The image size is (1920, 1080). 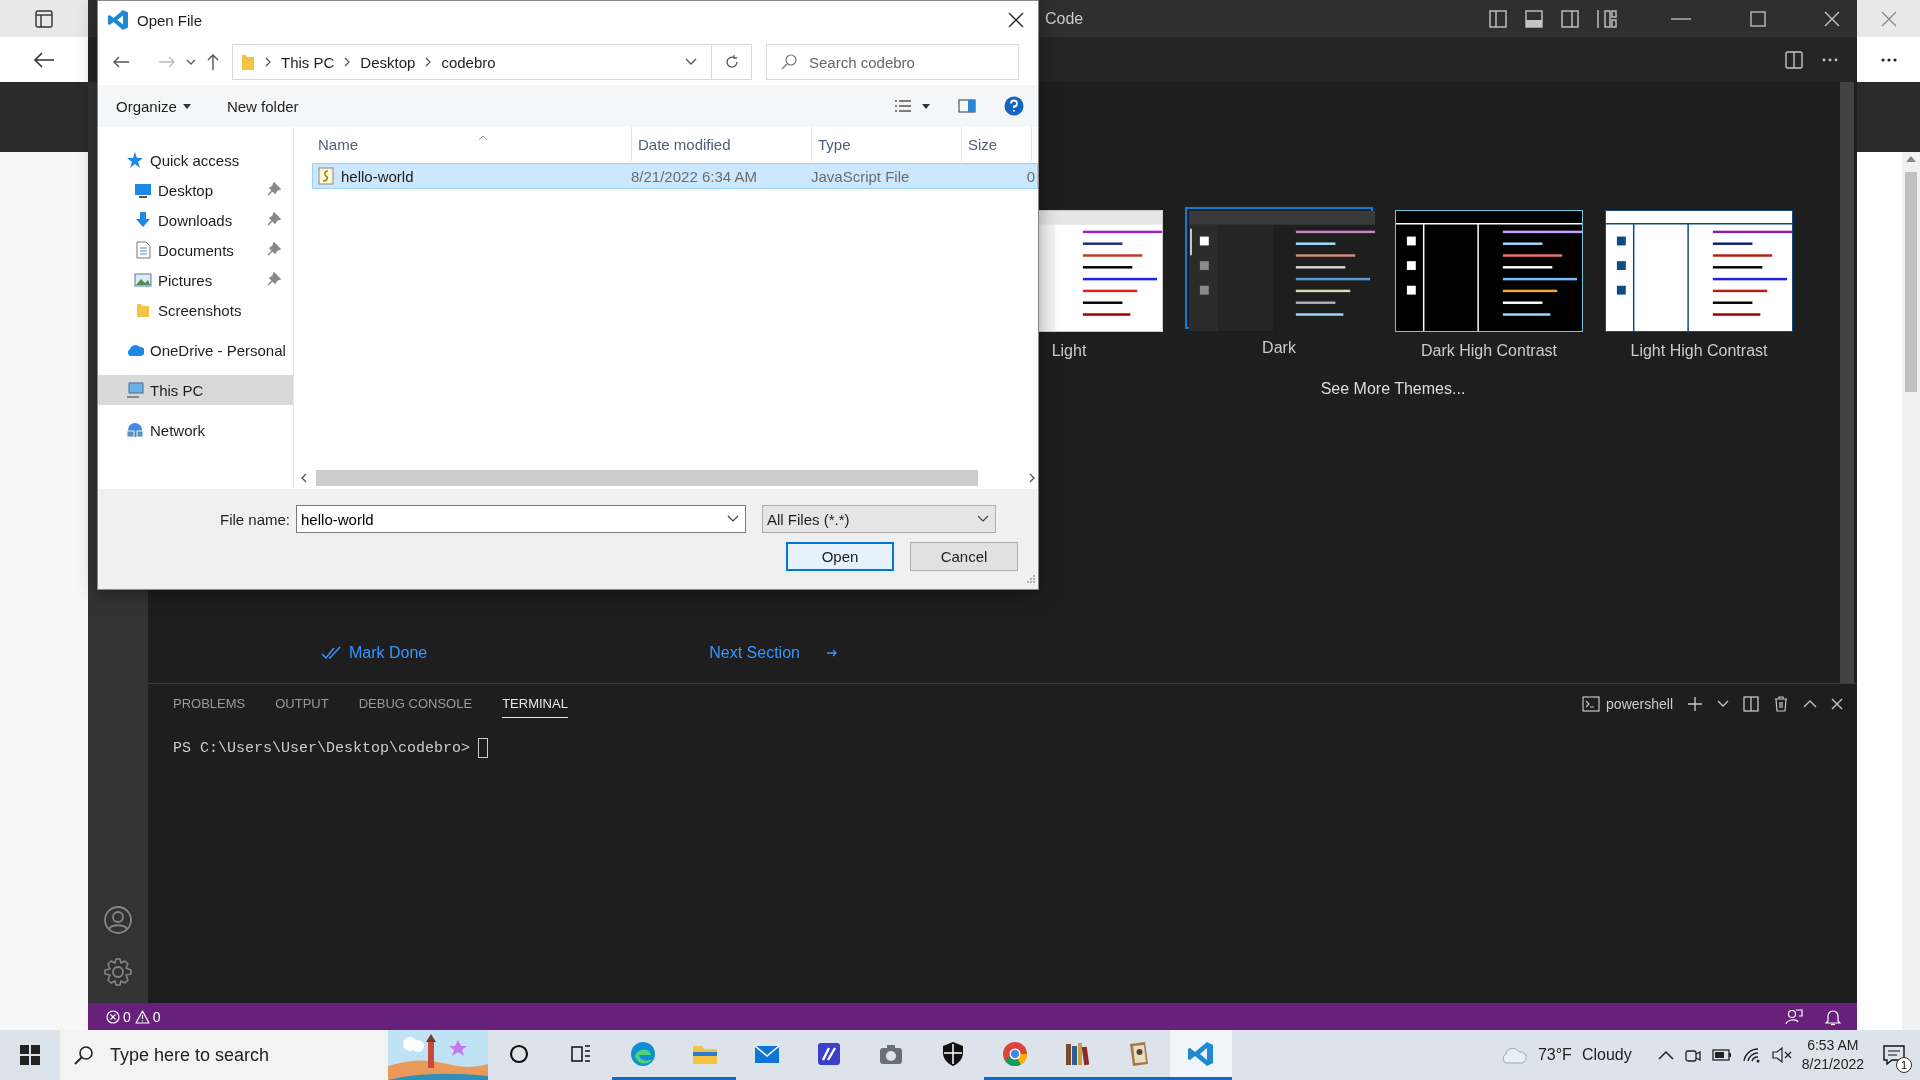 I want to click on warning-count: 0, so click(x=156, y=1016).